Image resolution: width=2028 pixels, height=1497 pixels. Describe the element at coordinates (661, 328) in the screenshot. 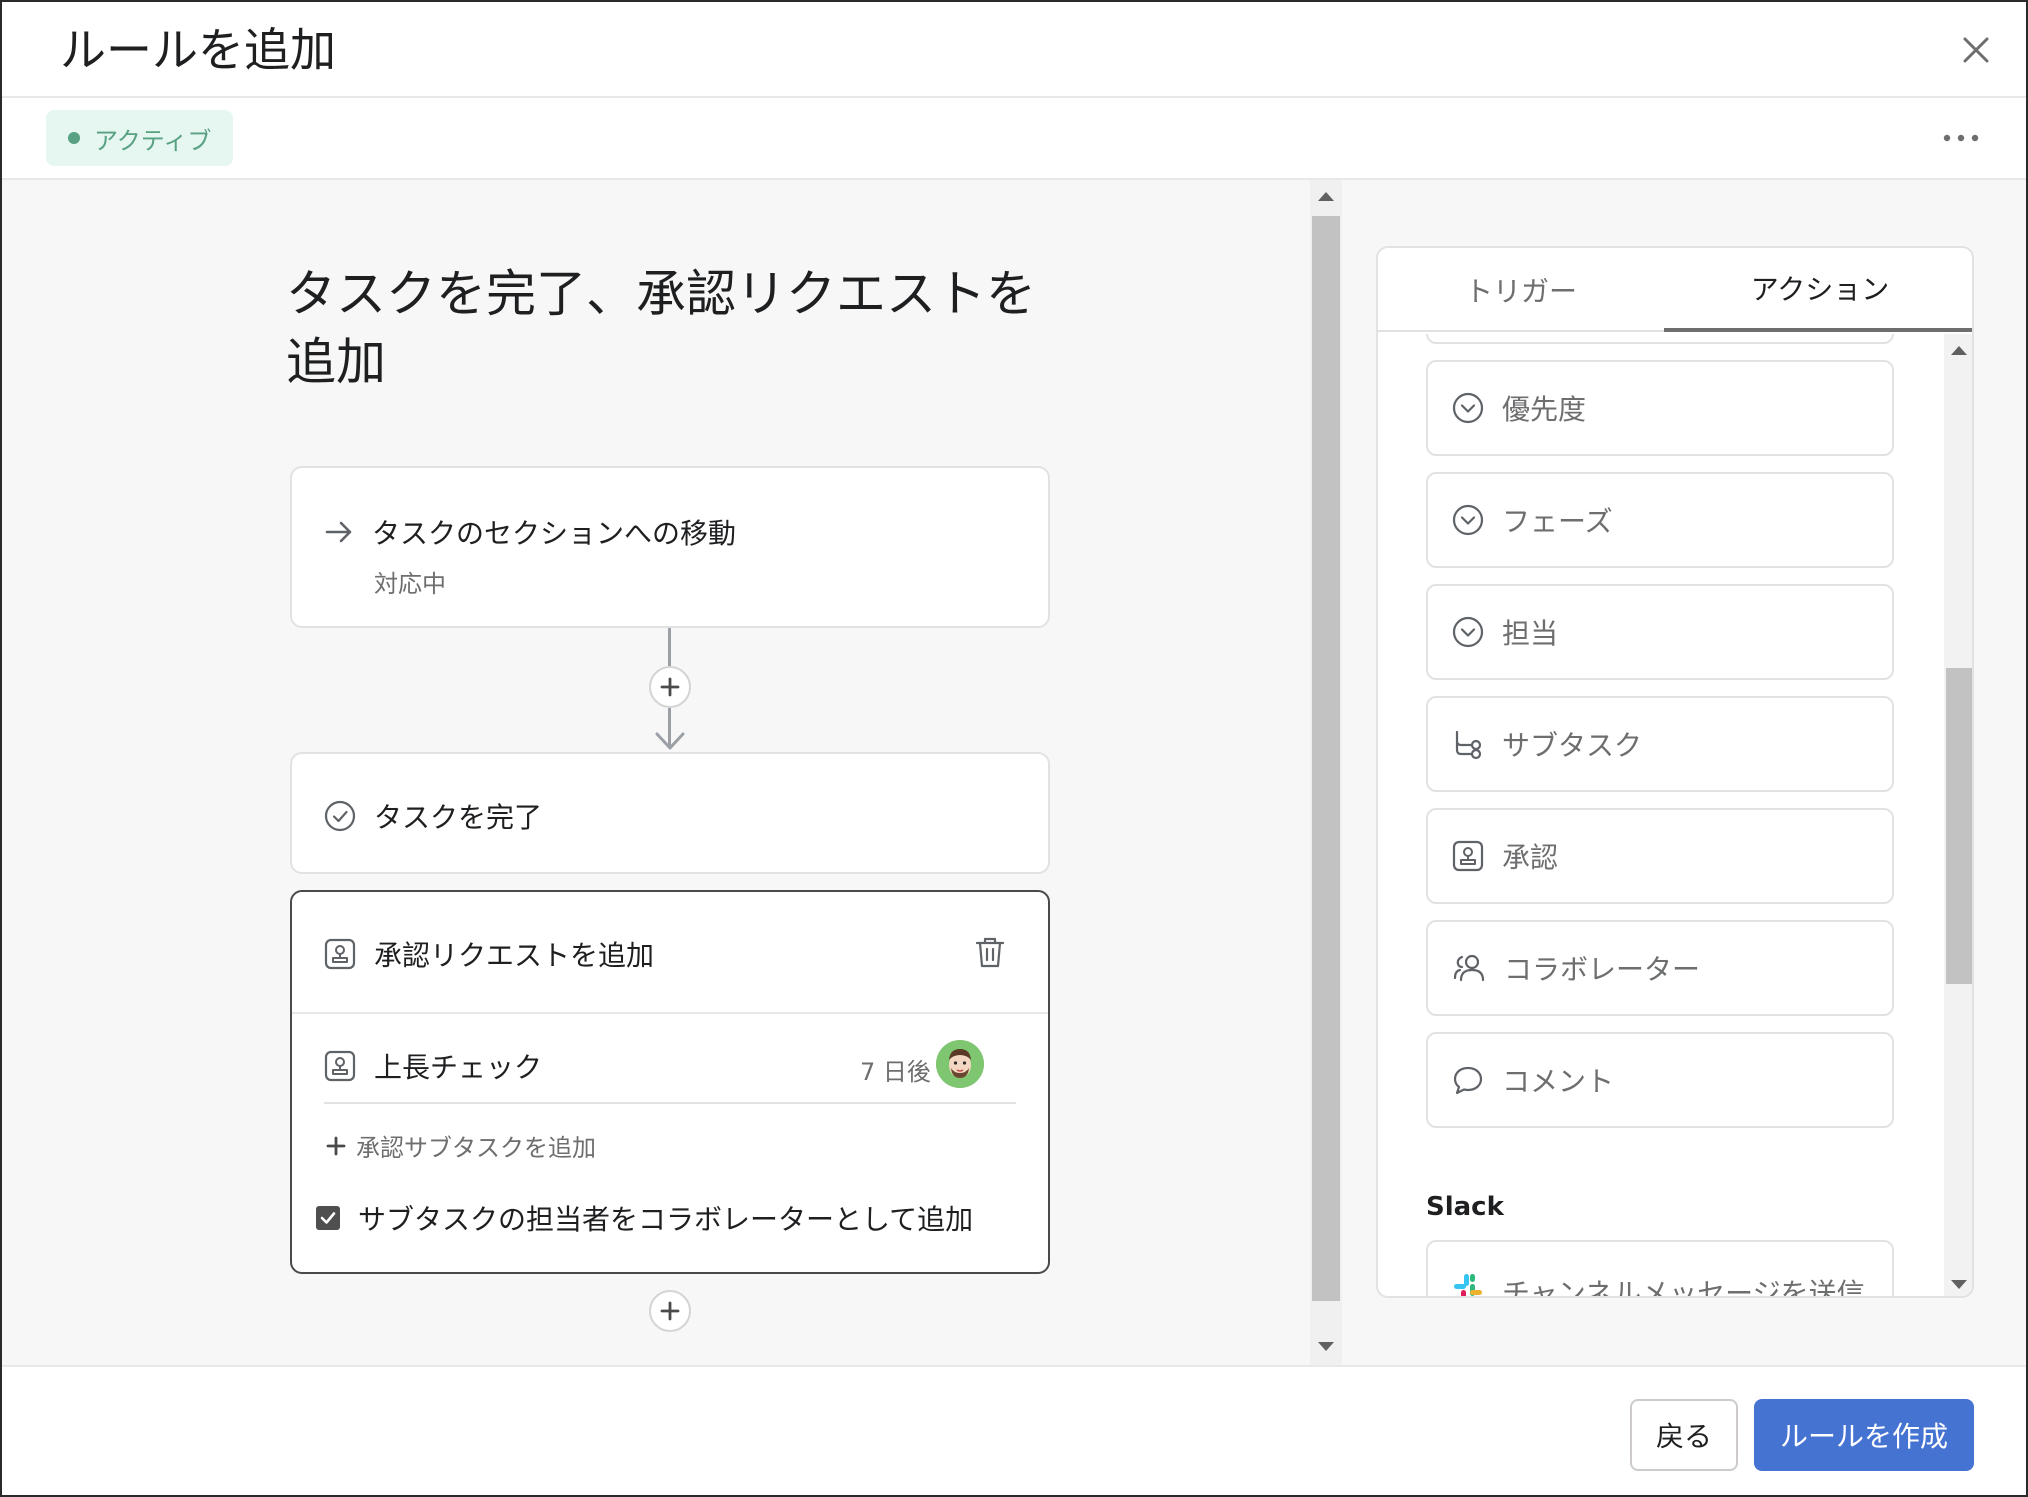

I see `rule-title: タスクを完了、承認リクエストを追加` at that location.